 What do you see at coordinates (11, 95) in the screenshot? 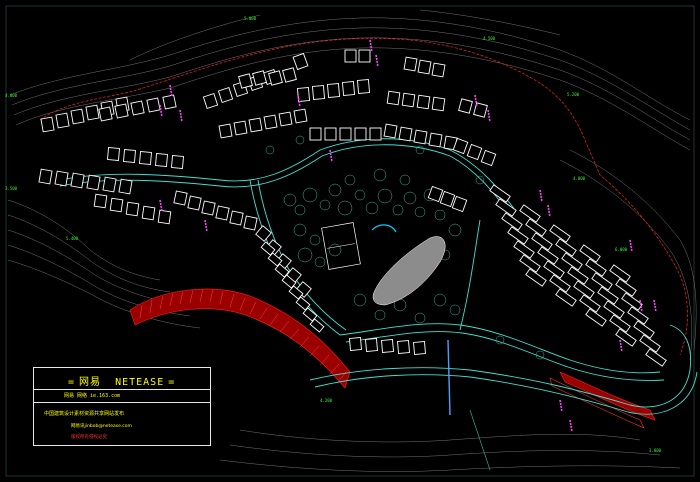
I see `elevation-label: 4.000` at bounding box center [11, 95].